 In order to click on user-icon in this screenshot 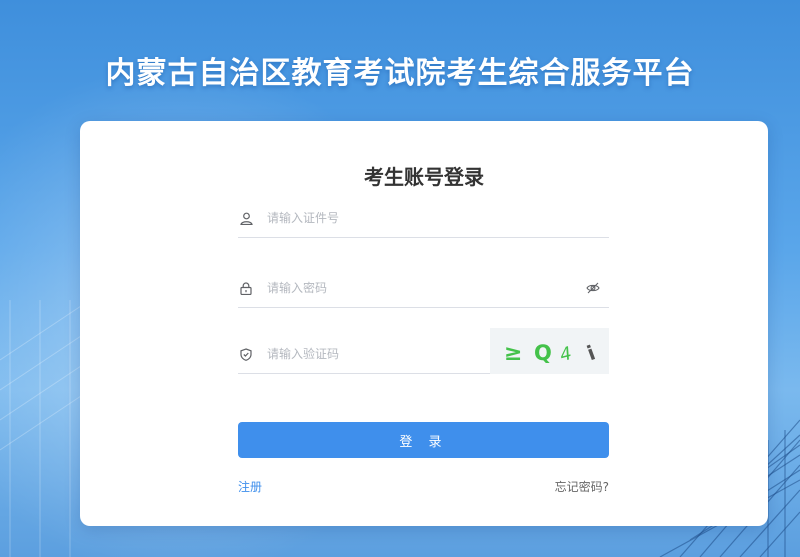, I will do `click(246, 218)`.